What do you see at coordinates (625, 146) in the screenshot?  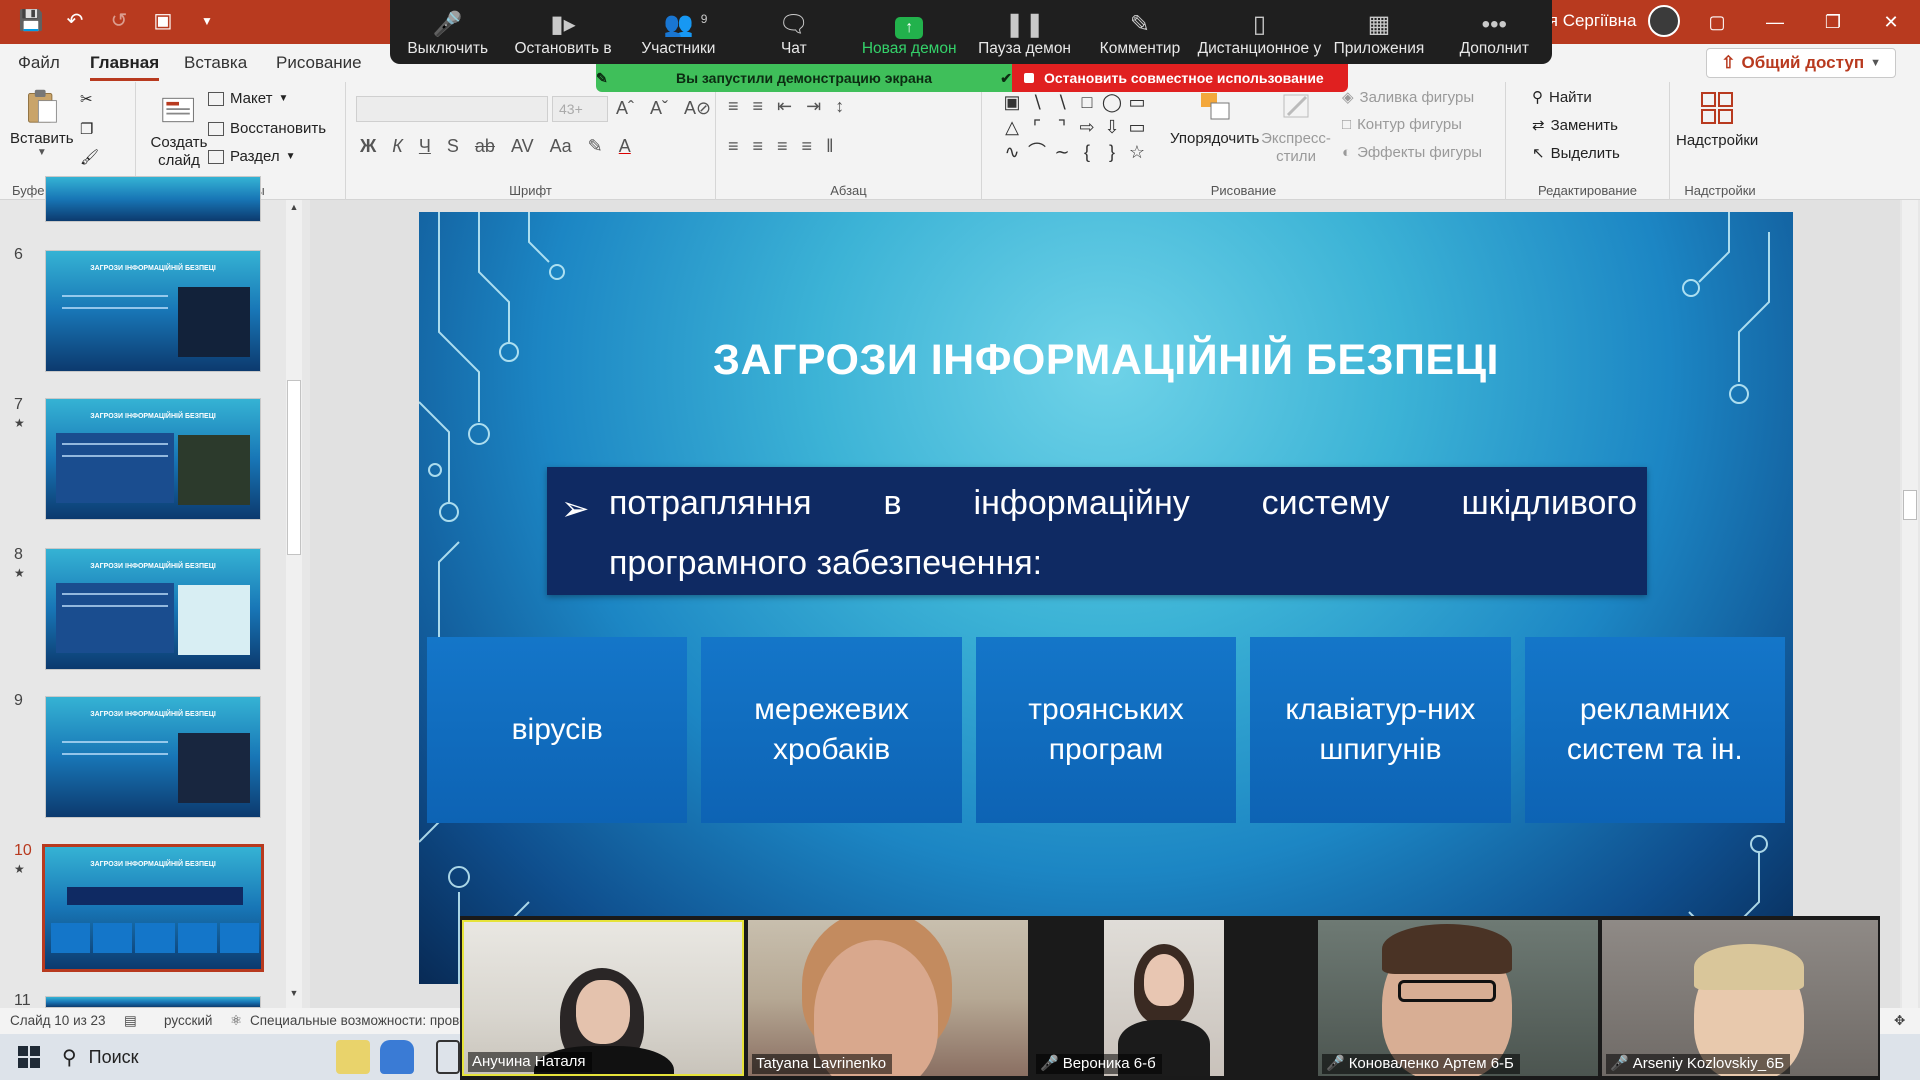 I see `font-color-icon: A` at bounding box center [625, 146].